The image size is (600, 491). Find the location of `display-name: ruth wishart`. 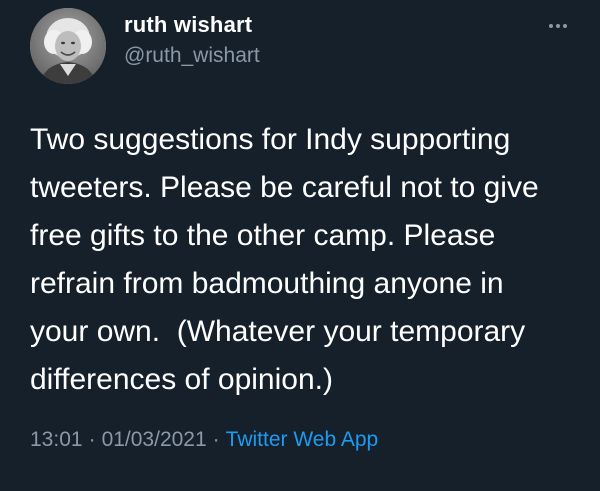

display-name: ruth wishart is located at coordinates (188, 25).